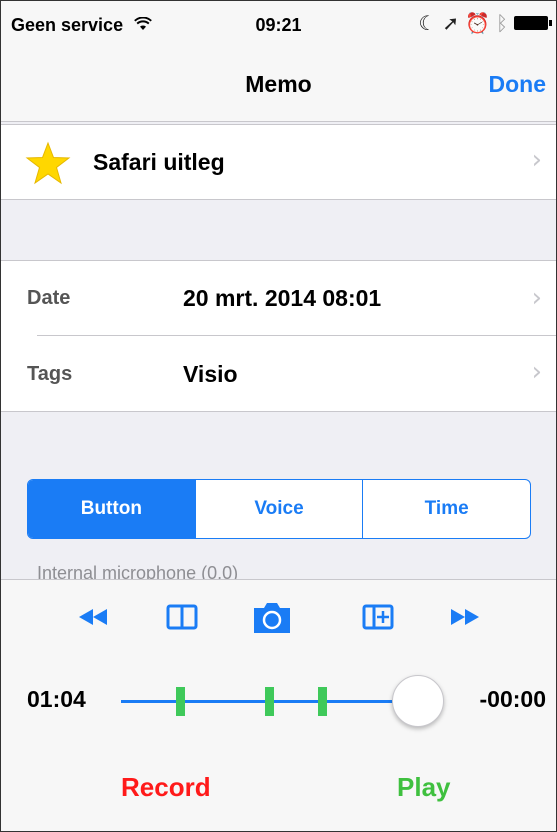  I want to click on tags-value: Visio, so click(210, 374).